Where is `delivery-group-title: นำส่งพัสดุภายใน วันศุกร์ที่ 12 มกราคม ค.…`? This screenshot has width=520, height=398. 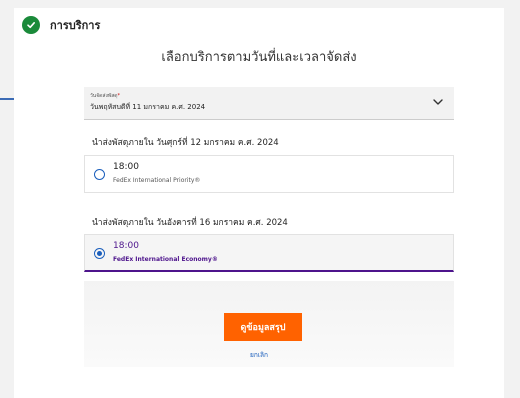 delivery-group-title: นำส่งพัสดุภายใน วันศุกร์ที่ 12 มกราคม ค.… is located at coordinates (185, 143).